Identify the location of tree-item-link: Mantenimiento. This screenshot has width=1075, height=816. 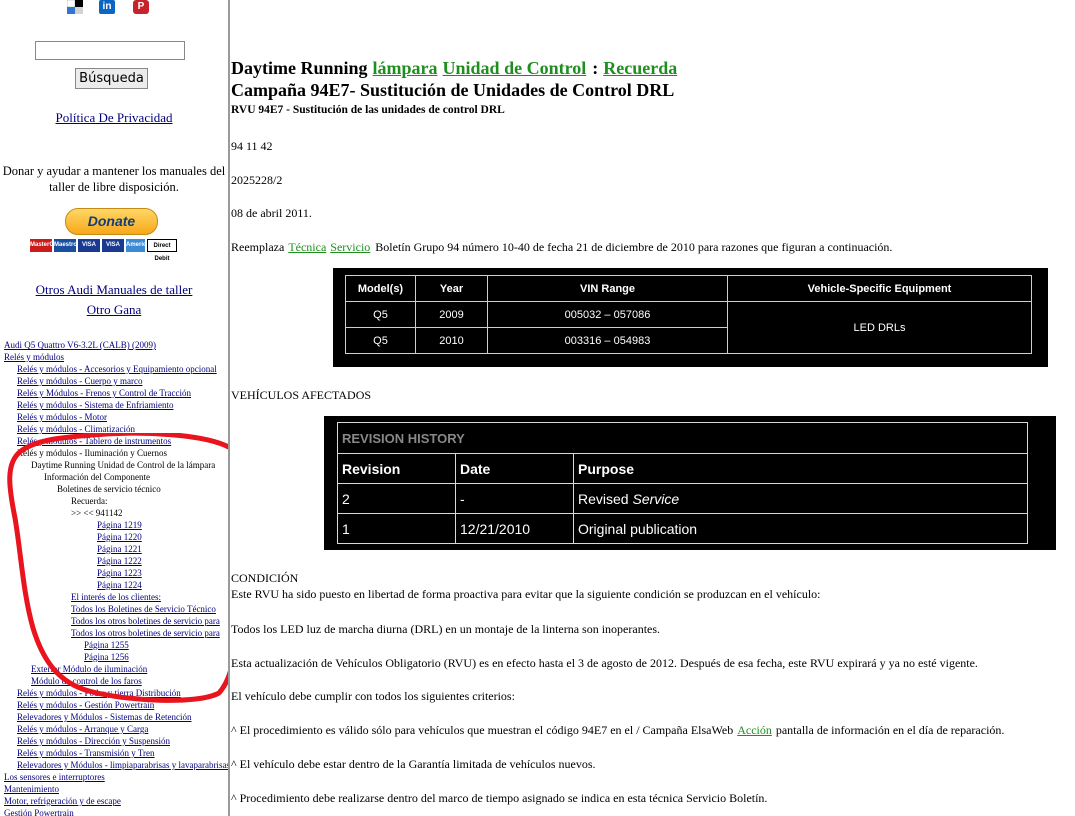
(31, 789).